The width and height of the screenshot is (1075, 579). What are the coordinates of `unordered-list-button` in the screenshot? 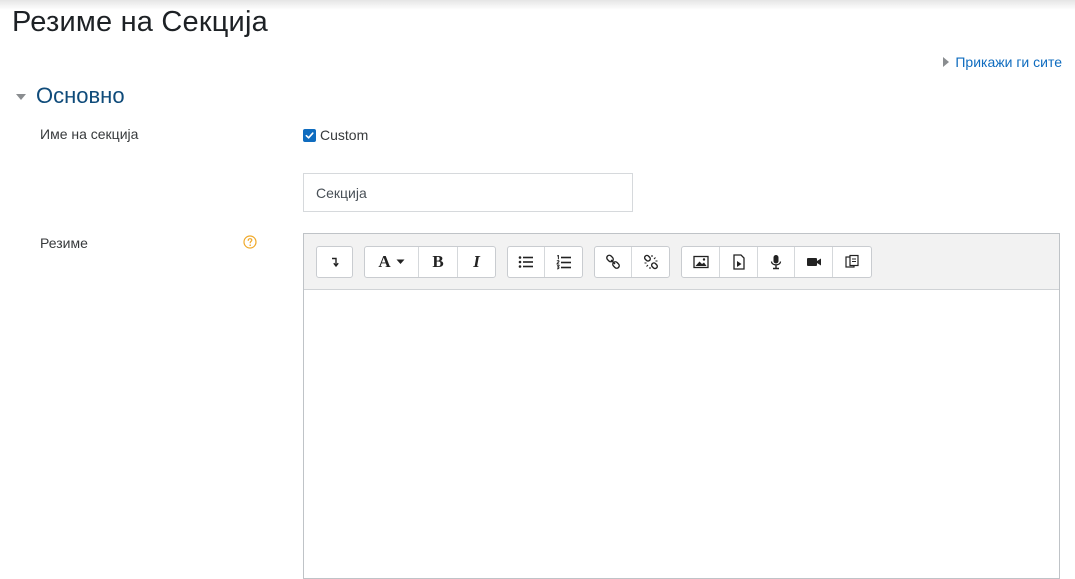 It's located at (526, 262).